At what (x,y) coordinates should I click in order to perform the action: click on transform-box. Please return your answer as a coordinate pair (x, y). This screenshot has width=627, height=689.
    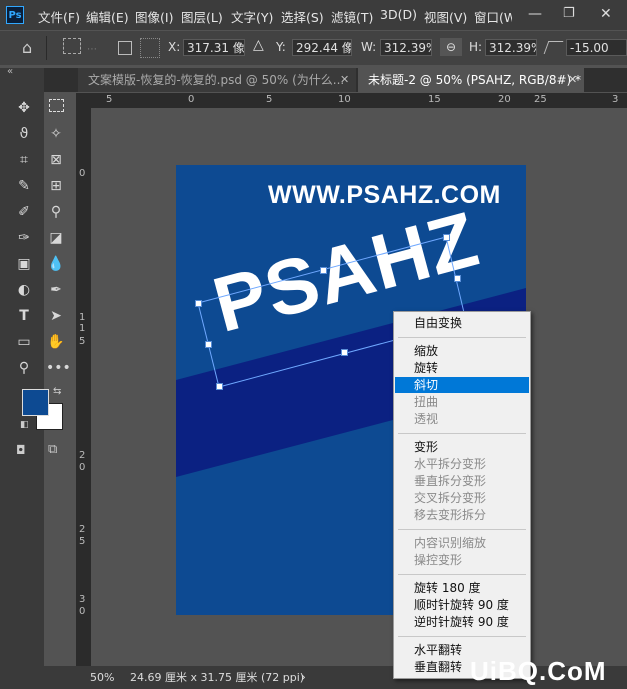
    Looking at the image, I should click on (332, 312).